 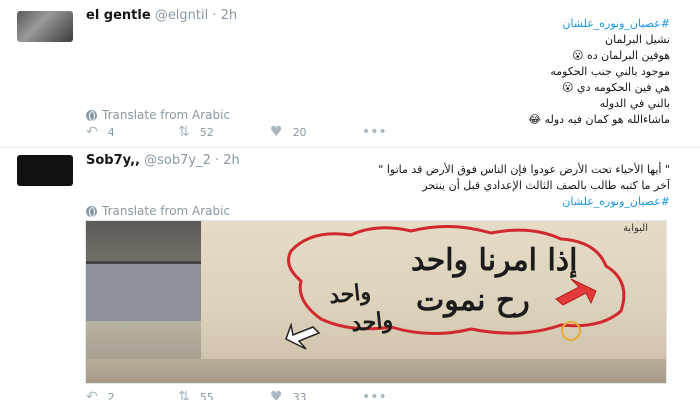 What do you see at coordinates (535, 119) in the screenshot?
I see `emoji: 😂` at bounding box center [535, 119].